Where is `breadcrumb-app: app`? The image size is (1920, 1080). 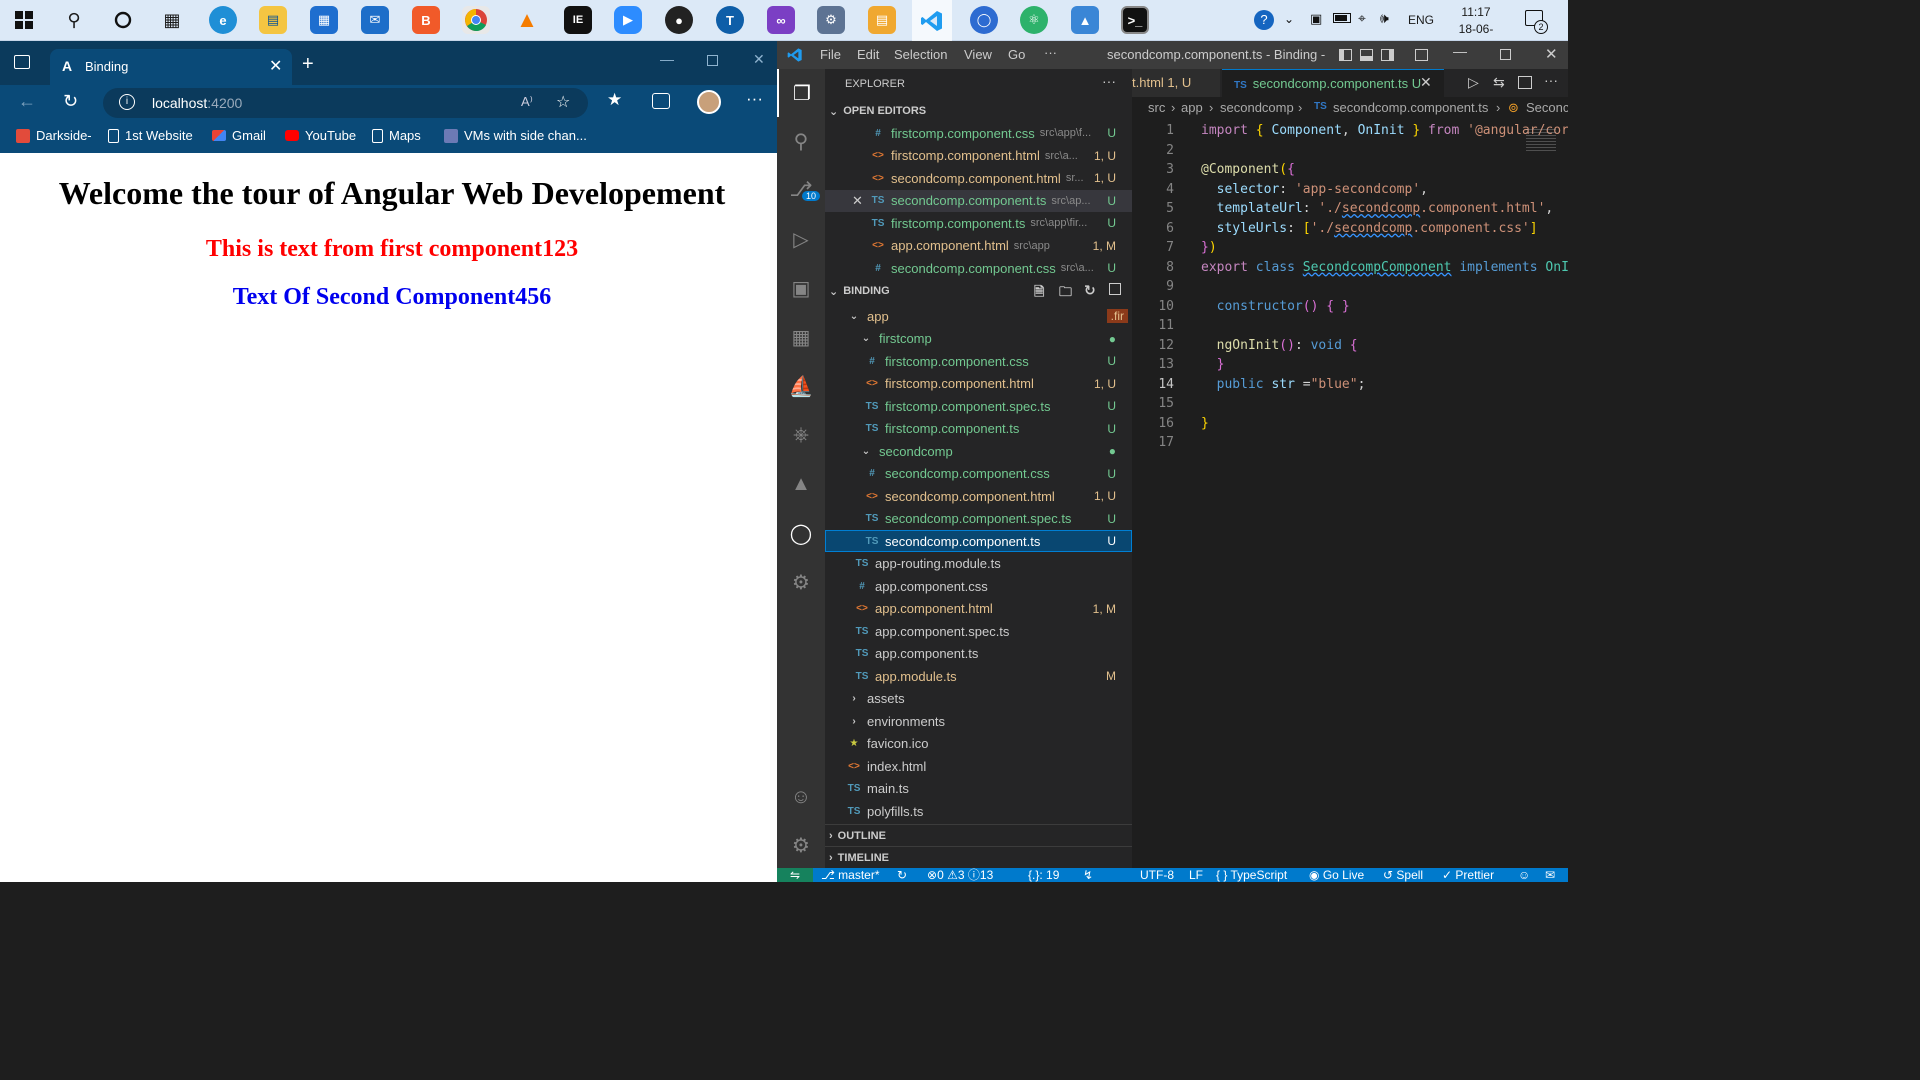
breadcrumb-app: app is located at coordinates (1192, 107).